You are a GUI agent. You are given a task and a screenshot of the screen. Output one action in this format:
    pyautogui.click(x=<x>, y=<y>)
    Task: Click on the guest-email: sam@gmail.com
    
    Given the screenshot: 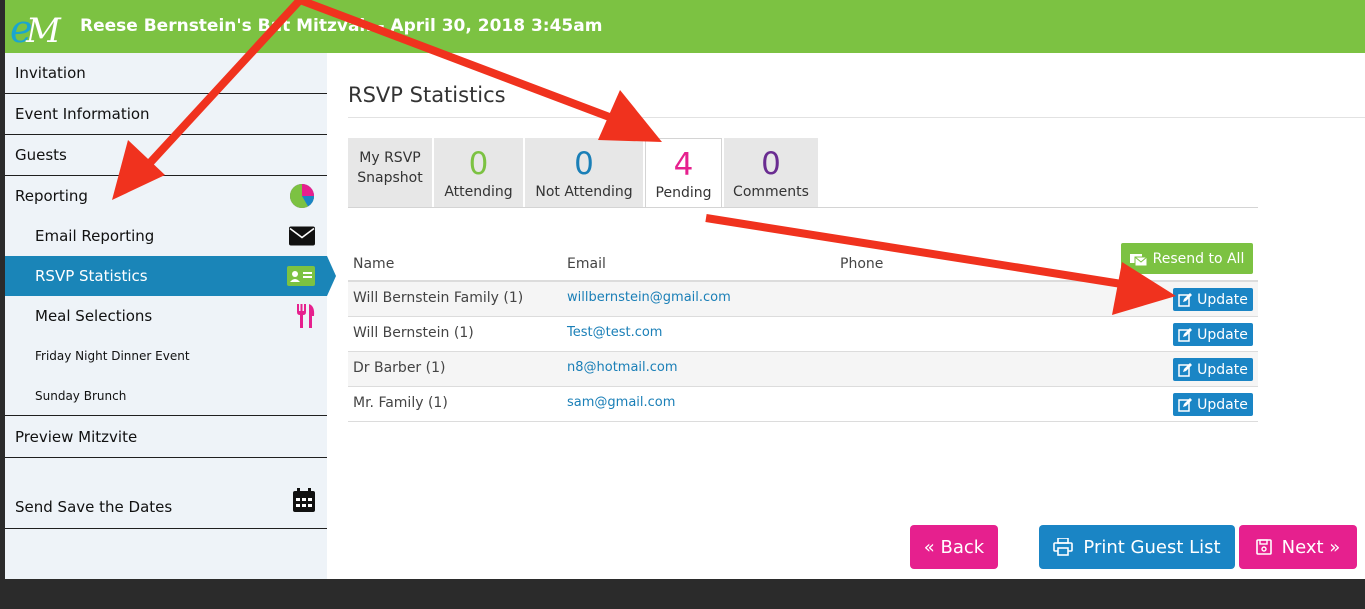 What is the action you would take?
    pyautogui.click(x=621, y=402)
    